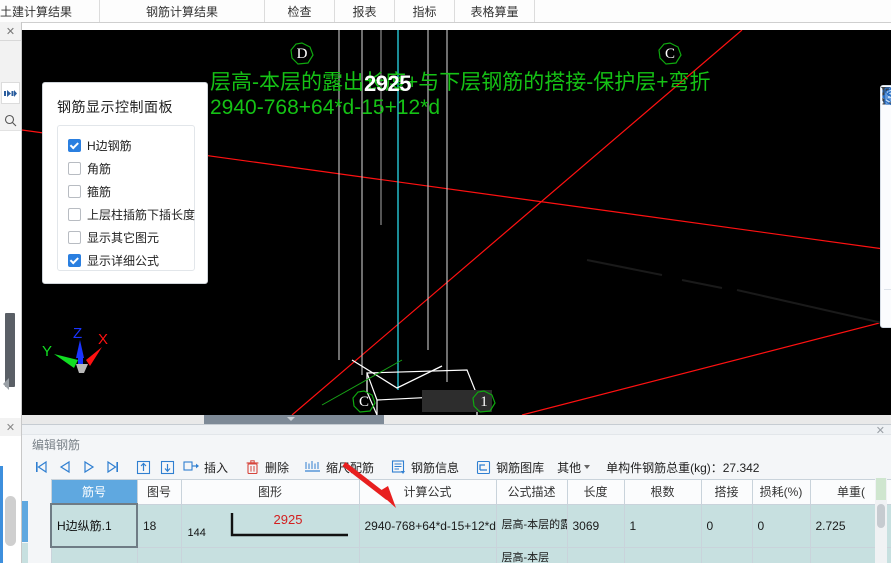 This screenshot has width=891, height=563. I want to click on tab-civil-results: 土建计算结果, so click(50, 11).